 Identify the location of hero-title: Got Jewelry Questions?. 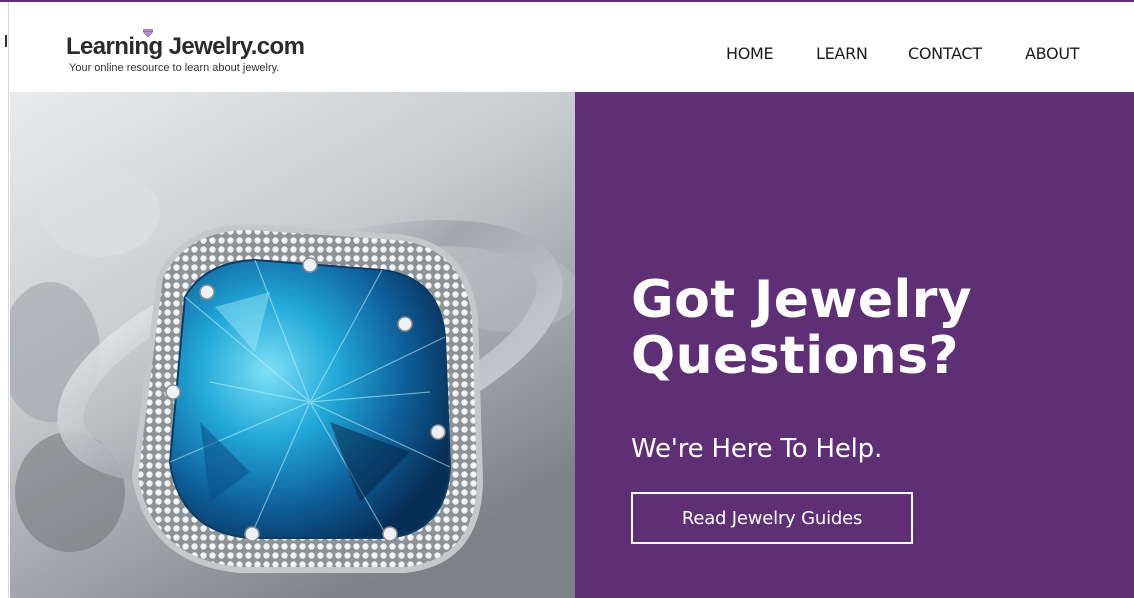
(802, 328).